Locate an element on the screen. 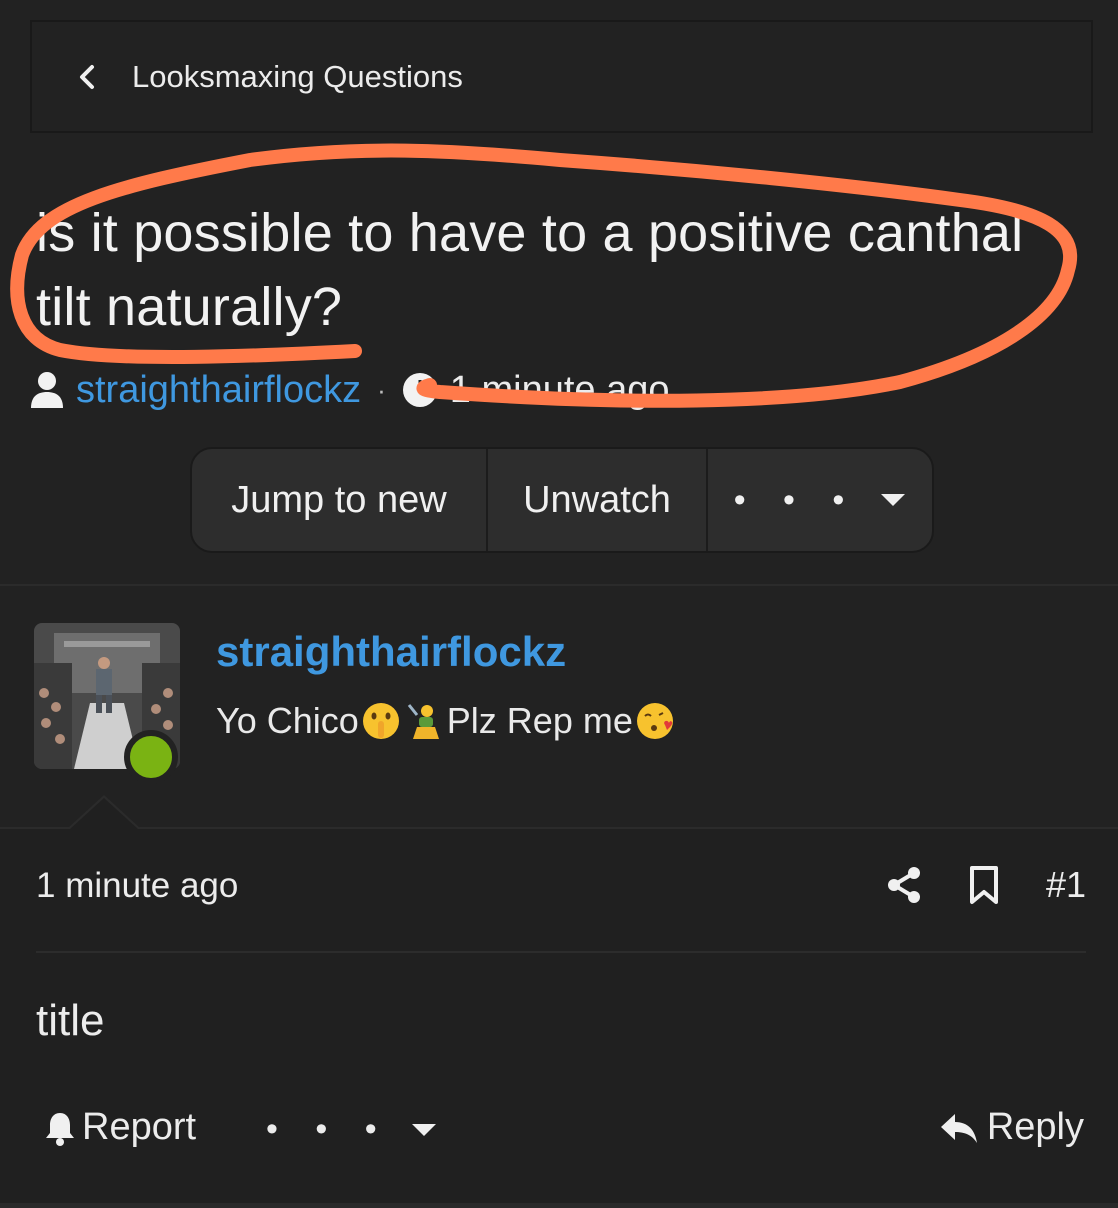  chevron-left-icon is located at coordinates (87, 76).